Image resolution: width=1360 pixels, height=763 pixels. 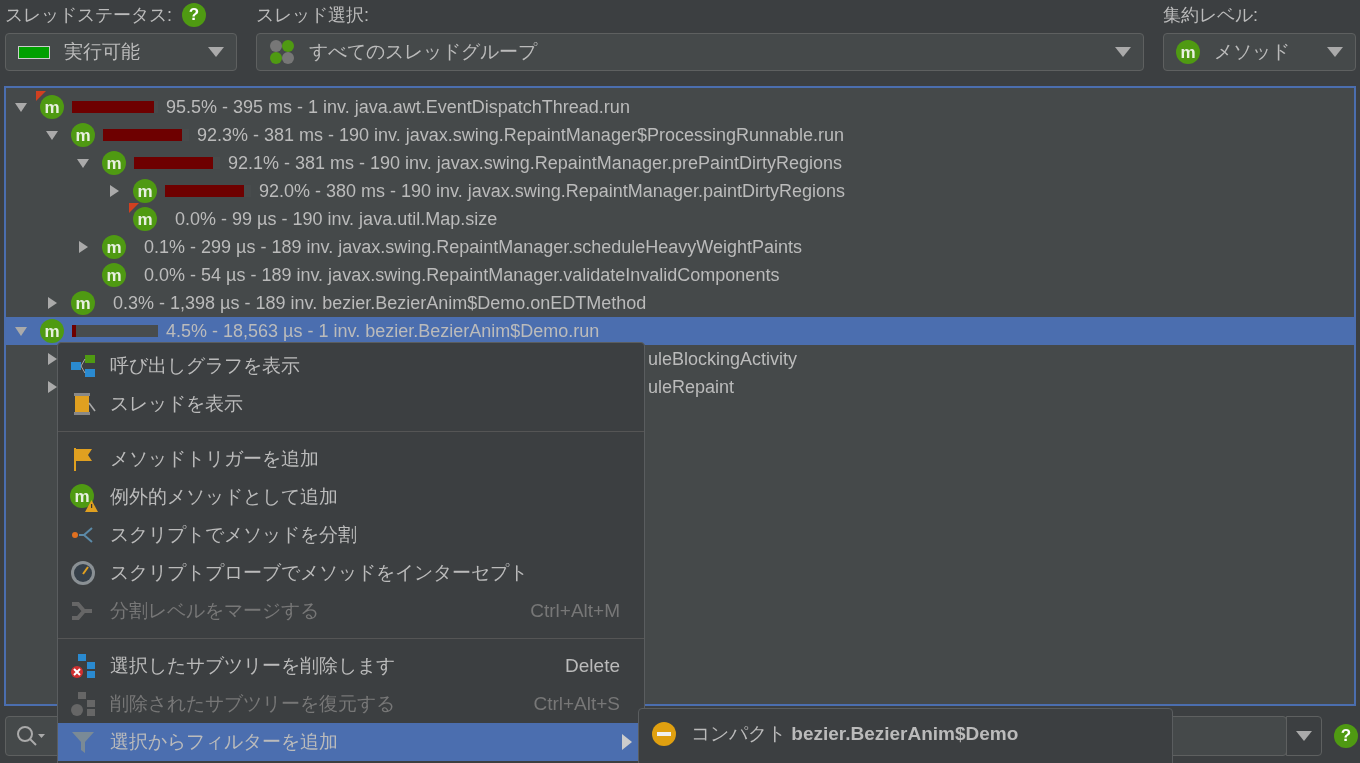 What do you see at coordinates (121, 52) in the screenshot?
I see `thread-status-dropdown: 実行可能` at bounding box center [121, 52].